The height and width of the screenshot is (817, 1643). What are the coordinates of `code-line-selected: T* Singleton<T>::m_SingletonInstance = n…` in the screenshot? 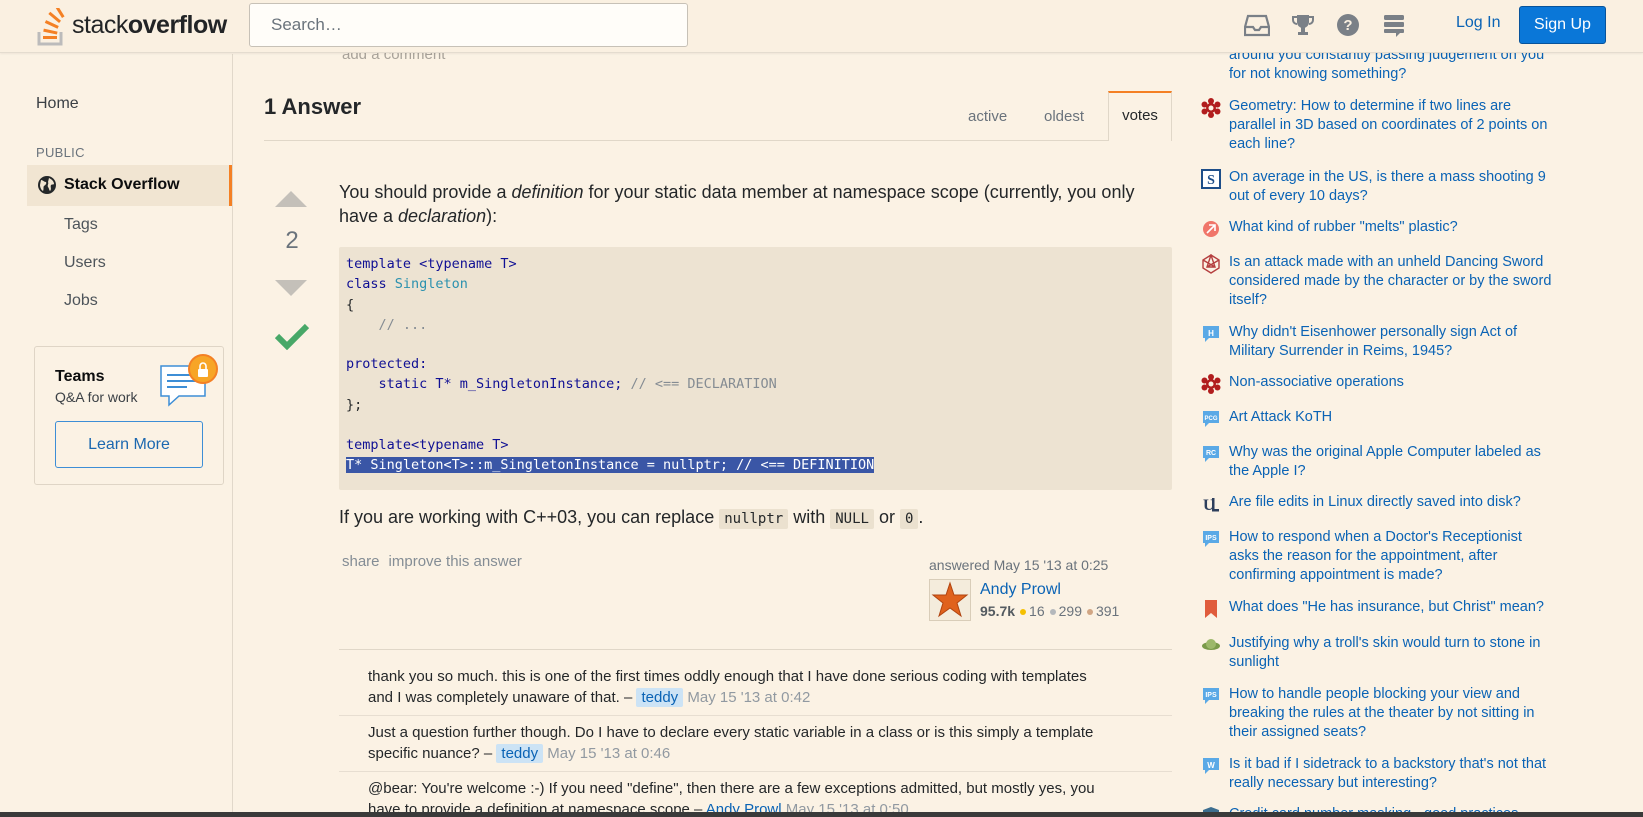 It's located at (610, 465).